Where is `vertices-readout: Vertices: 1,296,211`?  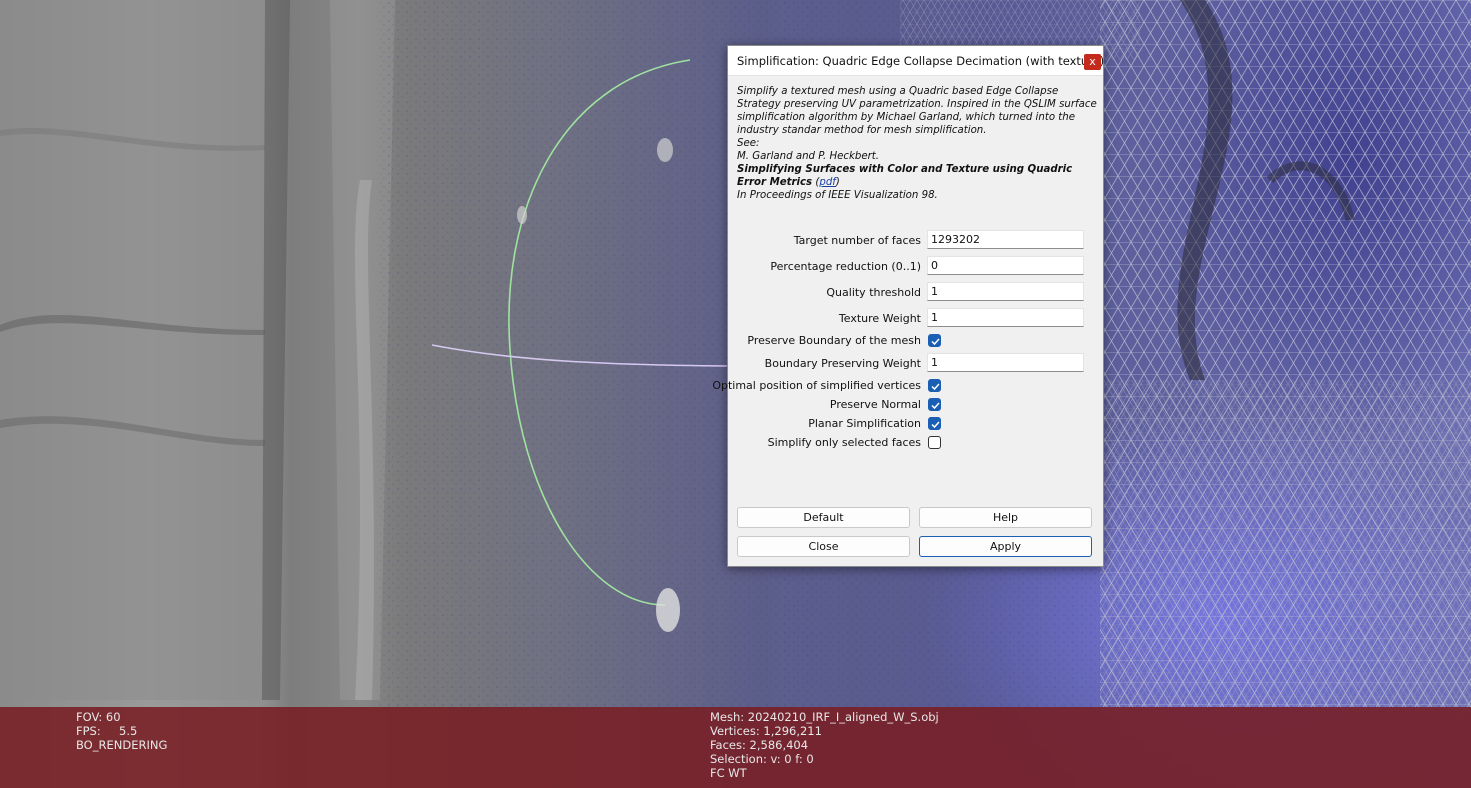
vertices-readout: Vertices: 1,296,211 is located at coordinates (766, 731).